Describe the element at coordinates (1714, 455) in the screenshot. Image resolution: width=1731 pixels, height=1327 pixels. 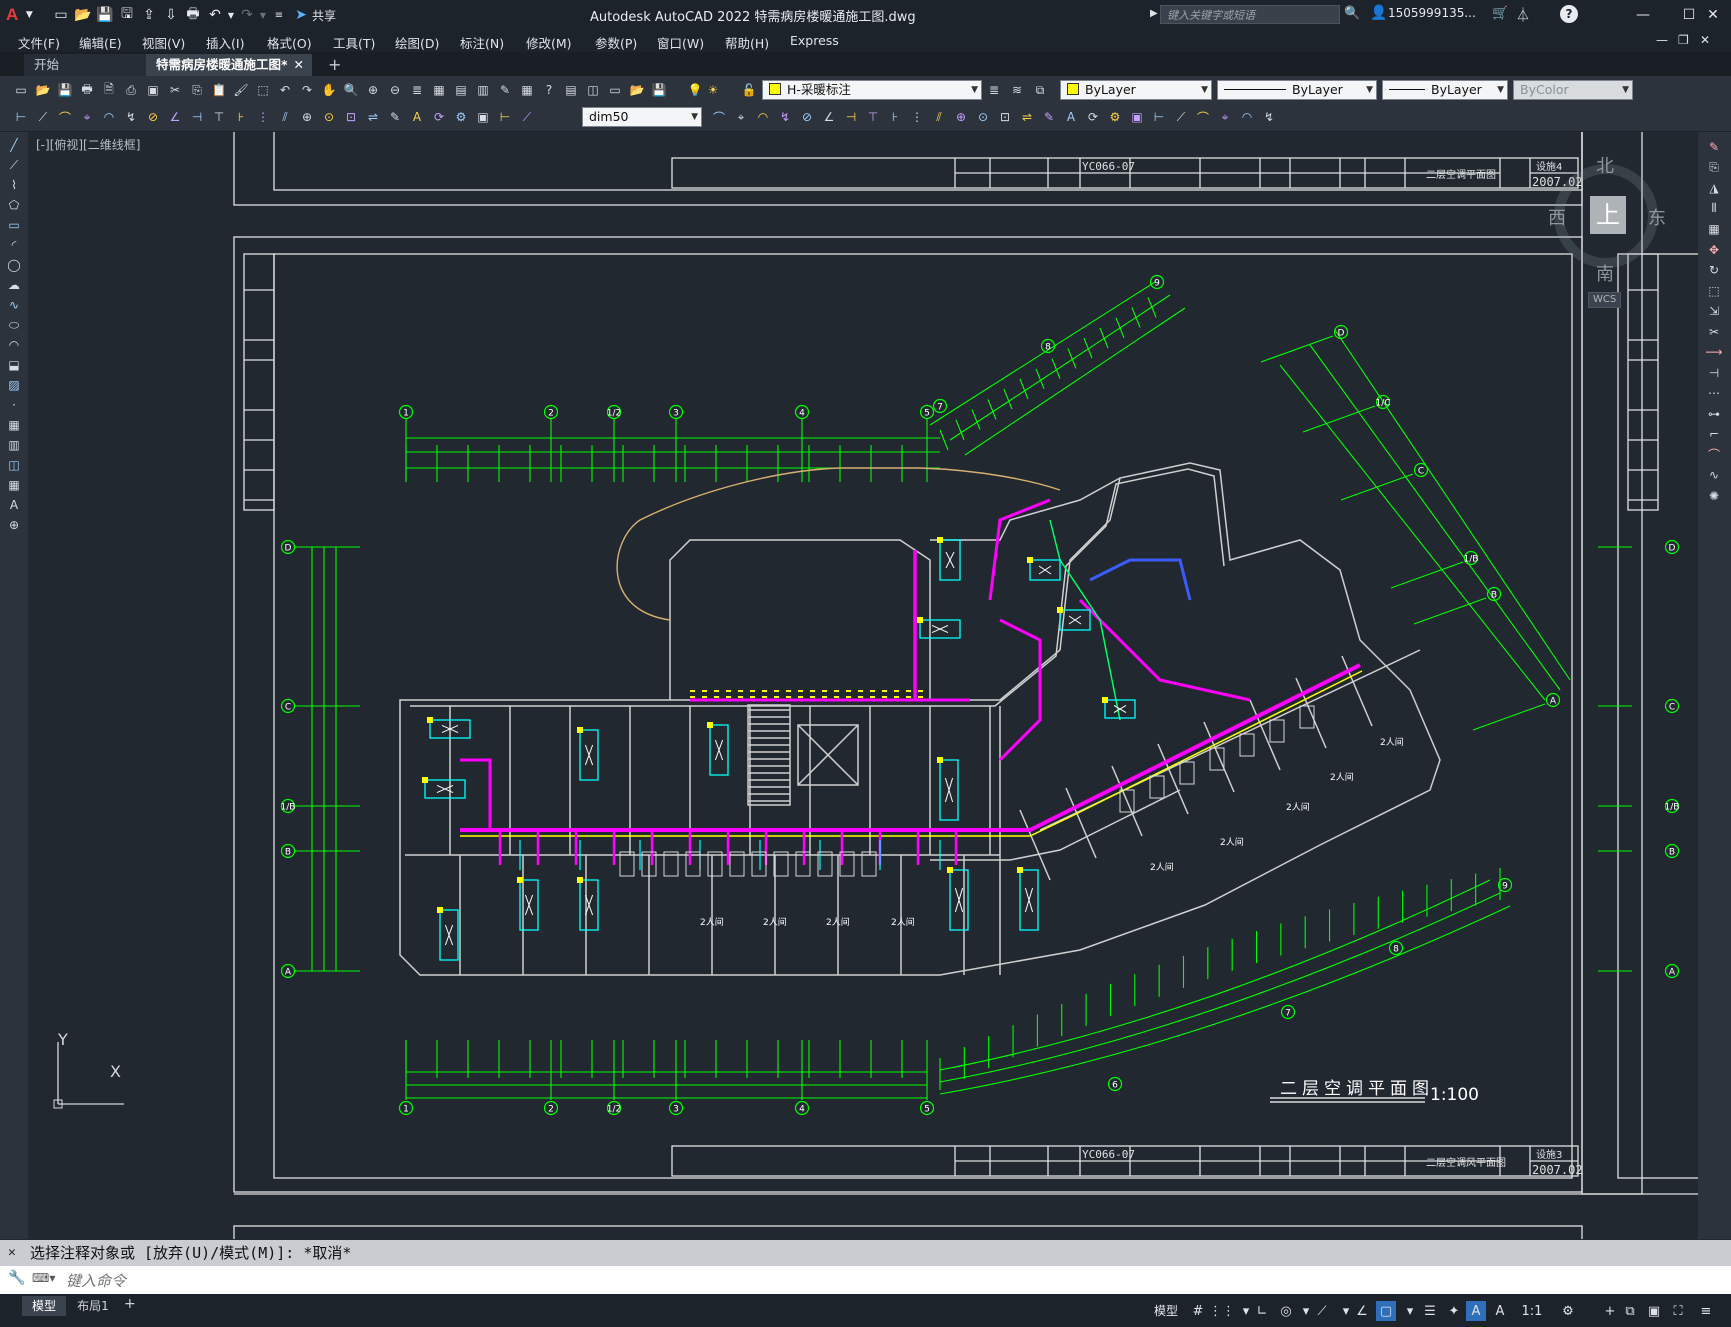
I see `fillet-icon: ⌒` at that location.